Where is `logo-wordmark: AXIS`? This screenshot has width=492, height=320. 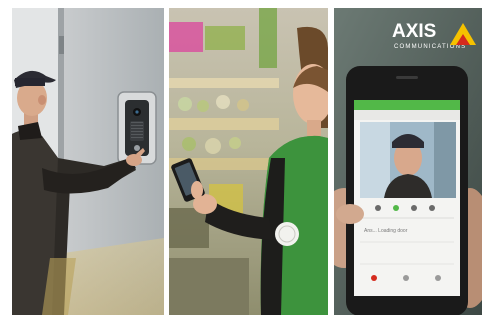
logo-wordmark: AXIS is located at coordinates (414, 31).